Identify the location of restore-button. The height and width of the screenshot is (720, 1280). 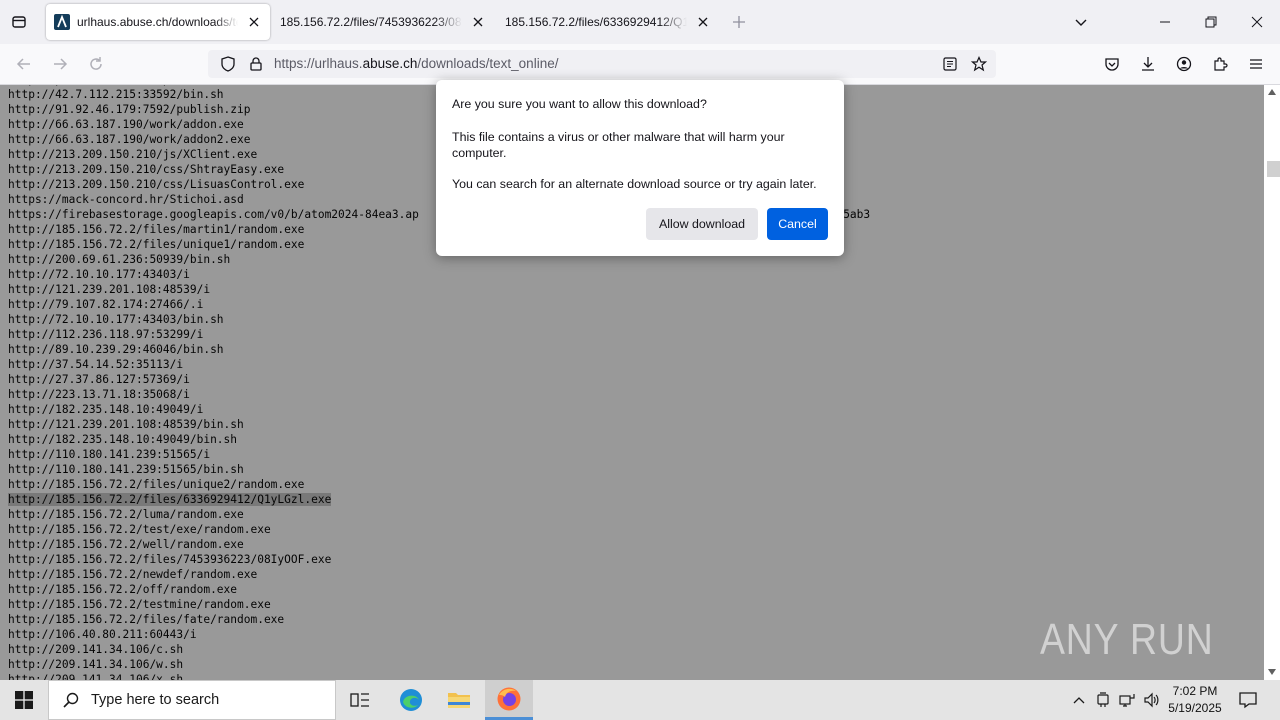
(1211, 22).